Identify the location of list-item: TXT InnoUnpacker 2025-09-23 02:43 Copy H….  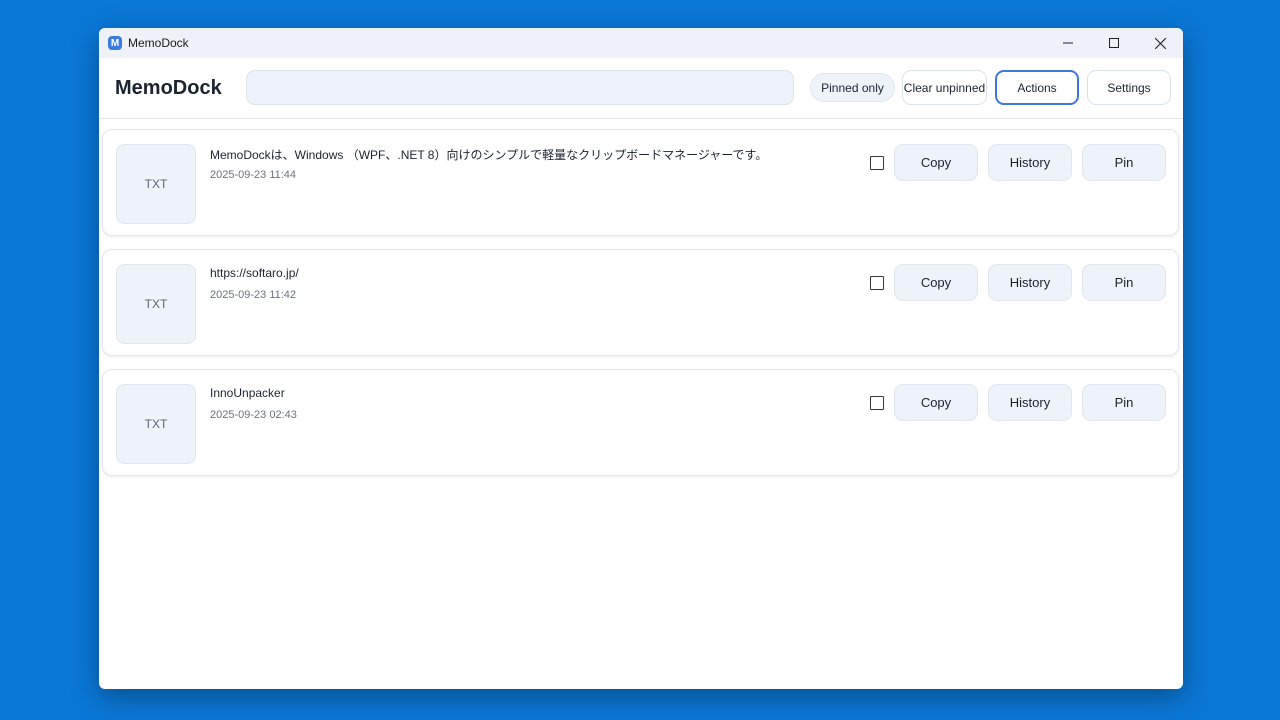
(640, 422).